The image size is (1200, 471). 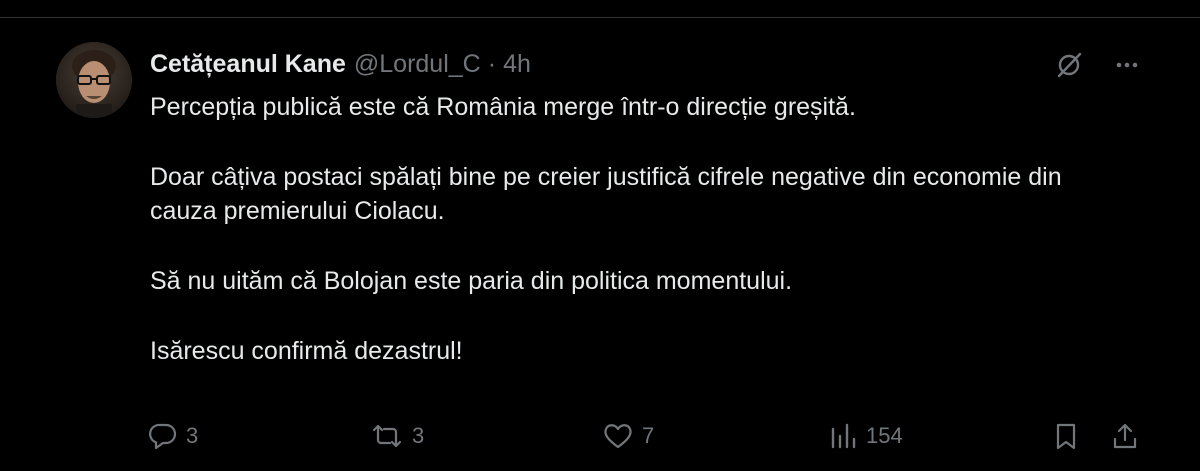 I want to click on share-button, so click(x=1125, y=436).